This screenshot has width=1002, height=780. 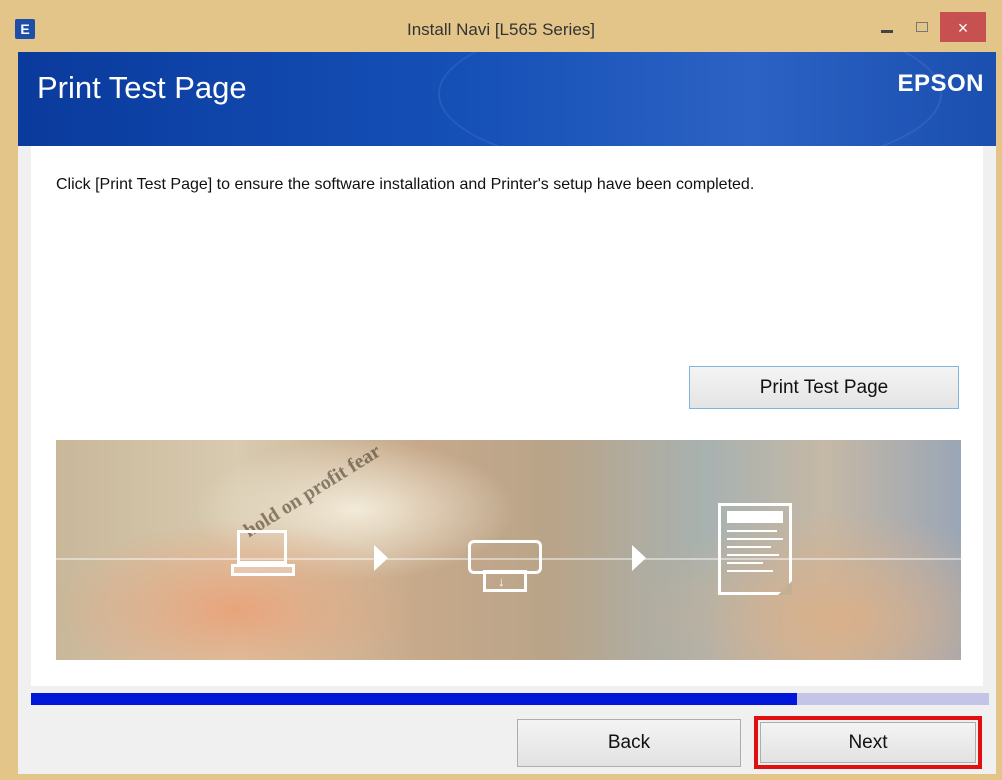 What do you see at coordinates (501, 29) in the screenshot?
I see `window-title: Install Navi [L565 Series]` at bounding box center [501, 29].